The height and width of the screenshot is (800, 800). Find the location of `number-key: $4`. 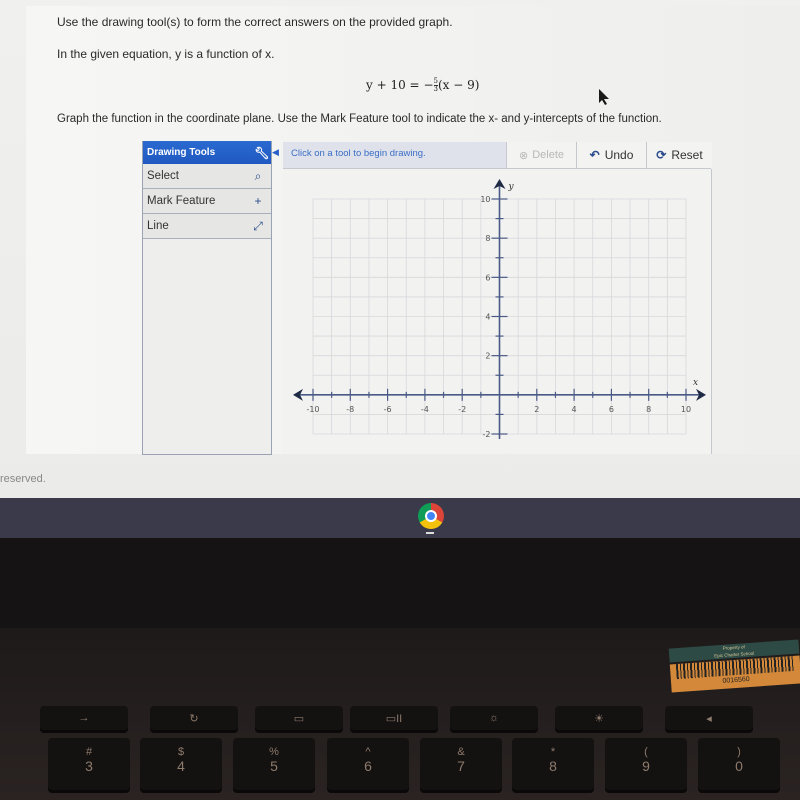

number-key: $4 is located at coordinates (181, 764).